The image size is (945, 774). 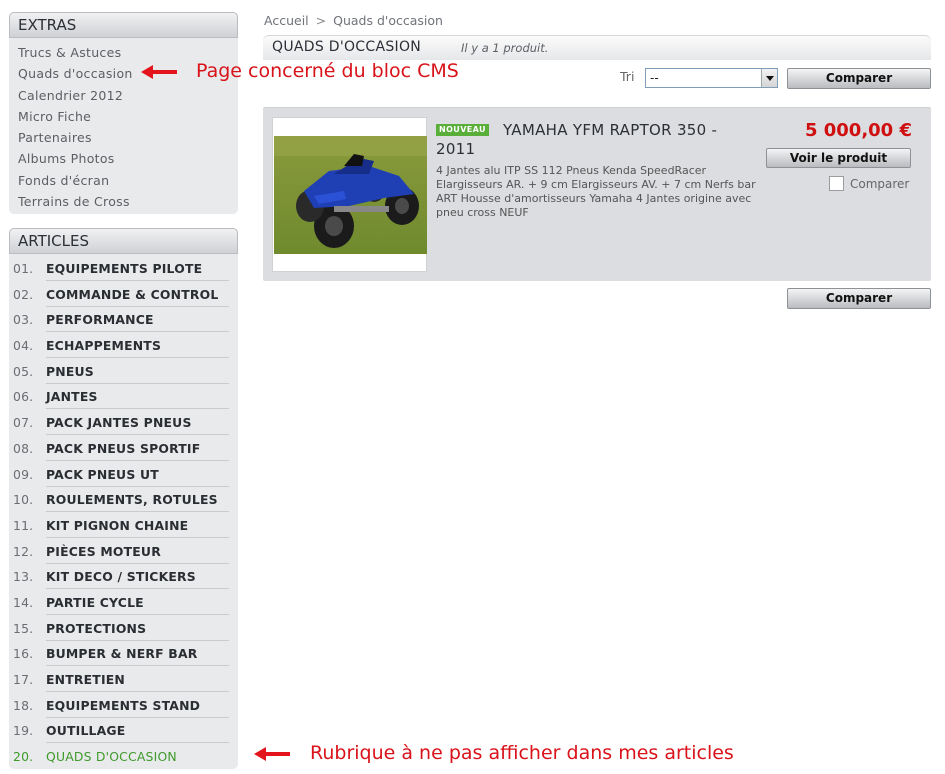 What do you see at coordinates (137, 680) in the screenshot?
I see `article-category-label: ENTRETIEN` at bounding box center [137, 680].